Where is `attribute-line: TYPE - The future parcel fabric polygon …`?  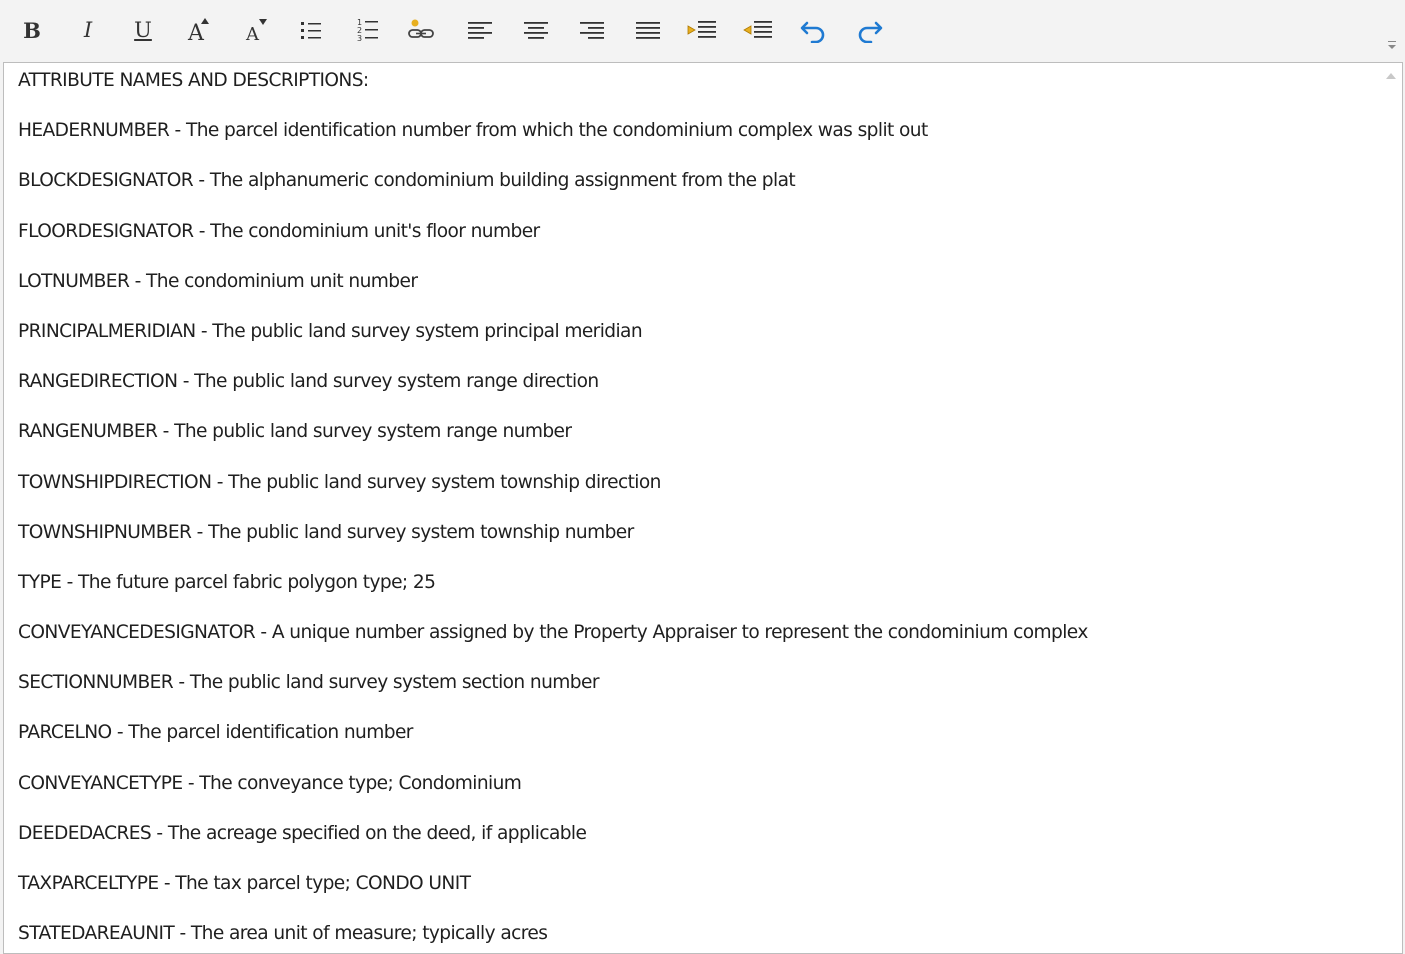 attribute-line: TYPE - The future parcel fabric polygon … is located at coordinates (227, 582).